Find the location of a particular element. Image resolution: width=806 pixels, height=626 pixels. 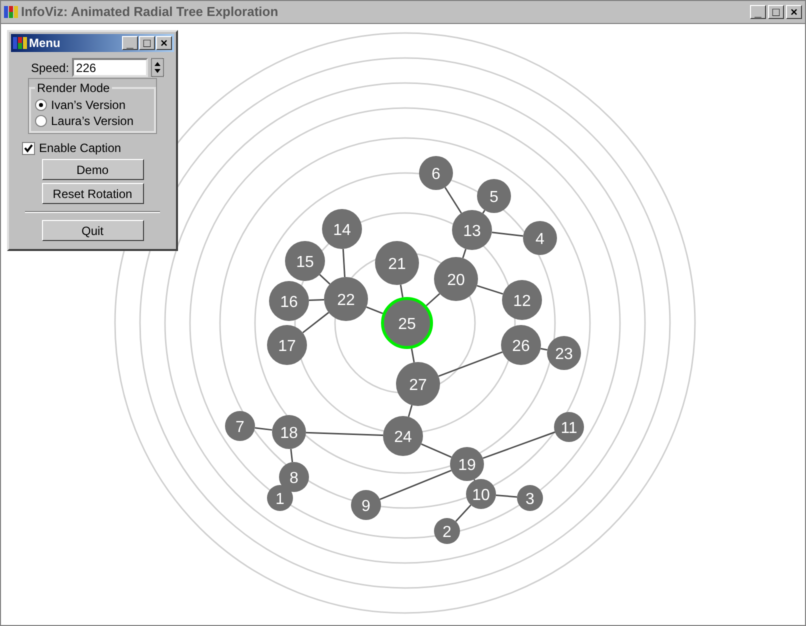

radio-option: Ivan’s Version is located at coordinates (92, 105).